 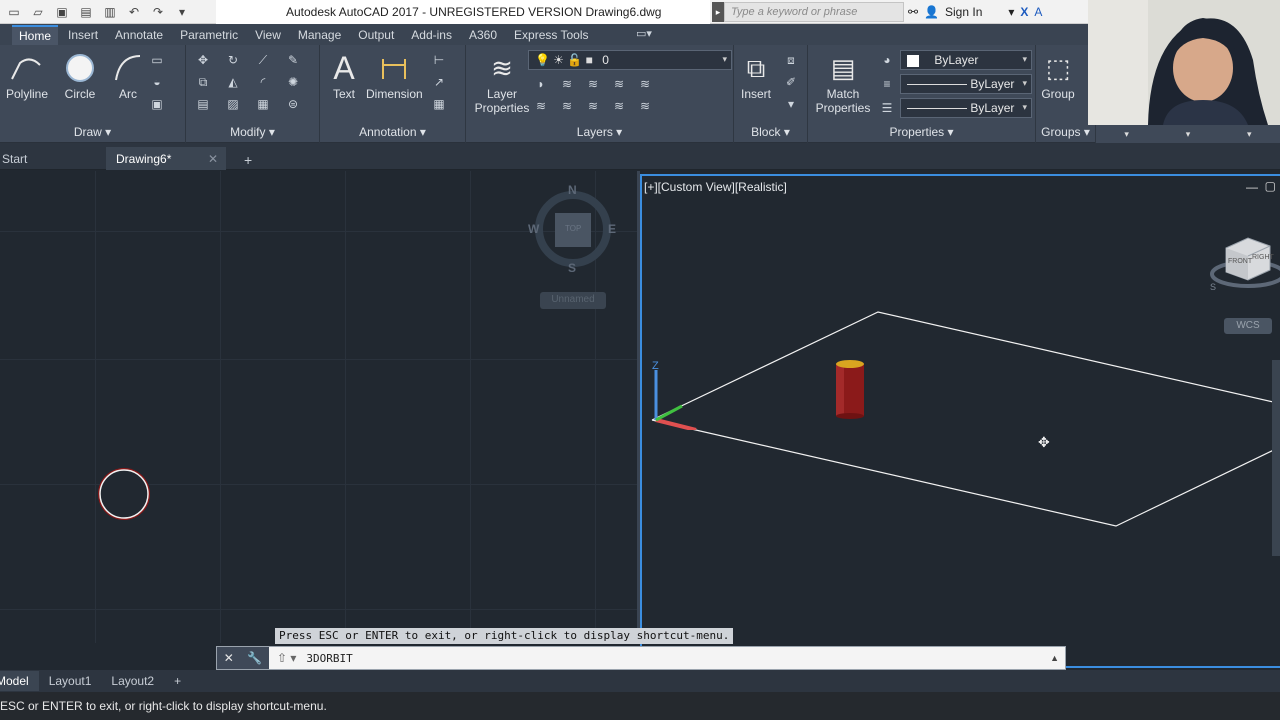 I want to click on properties-panel-title: Properties ▾, so click(x=921, y=132).